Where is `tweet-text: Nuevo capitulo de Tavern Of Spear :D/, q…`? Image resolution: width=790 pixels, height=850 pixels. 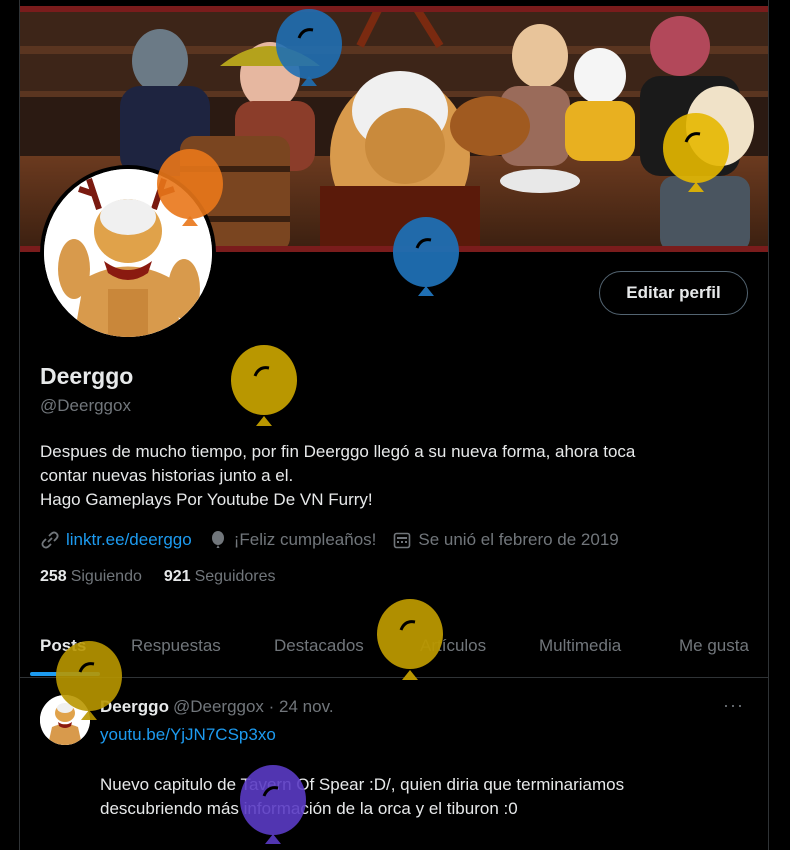 tweet-text: Nuevo capitulo de Tavern Of Spear :D/, q… is located at coordinates (420, 797).